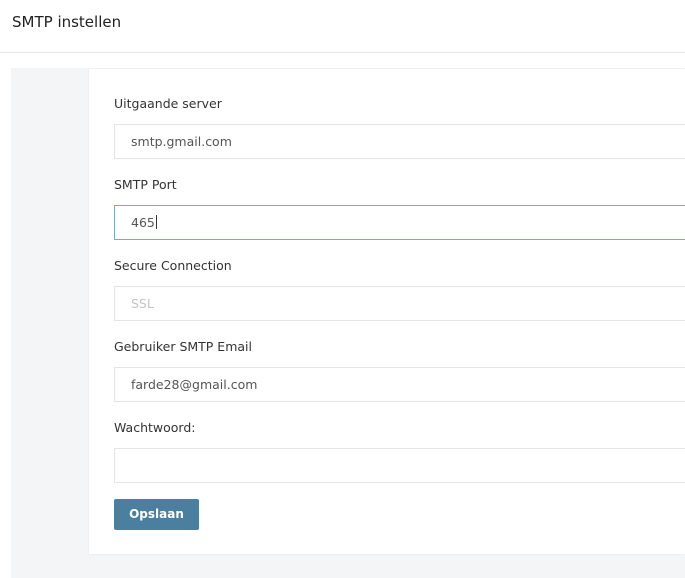  Describe the element at coordinates (145, 184) in the screenshot. I see `port-label: SMTP Port` at that location.